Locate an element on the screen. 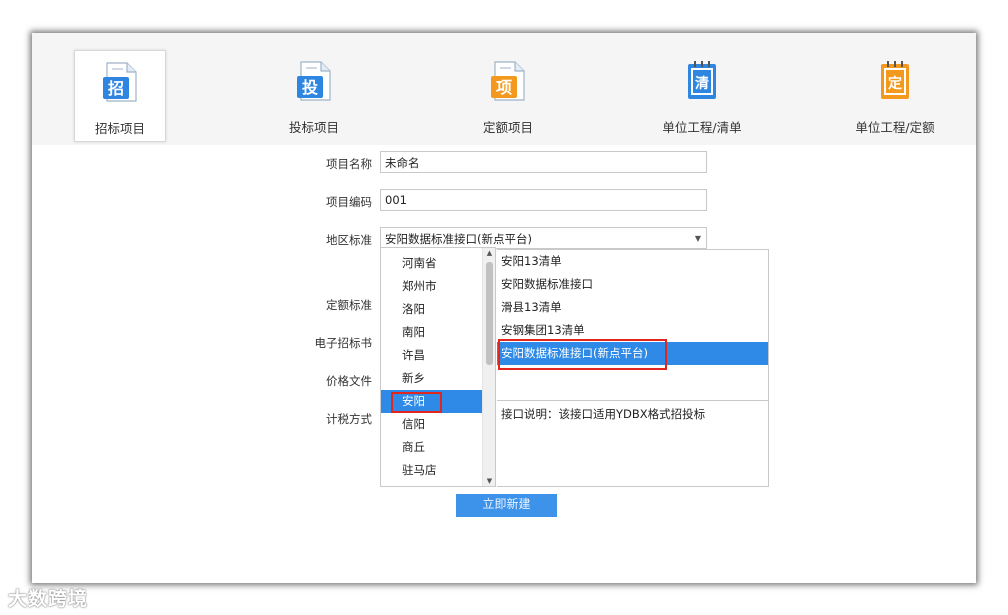  project-code-label: 项目编码 is located at coordinates (349, 202).